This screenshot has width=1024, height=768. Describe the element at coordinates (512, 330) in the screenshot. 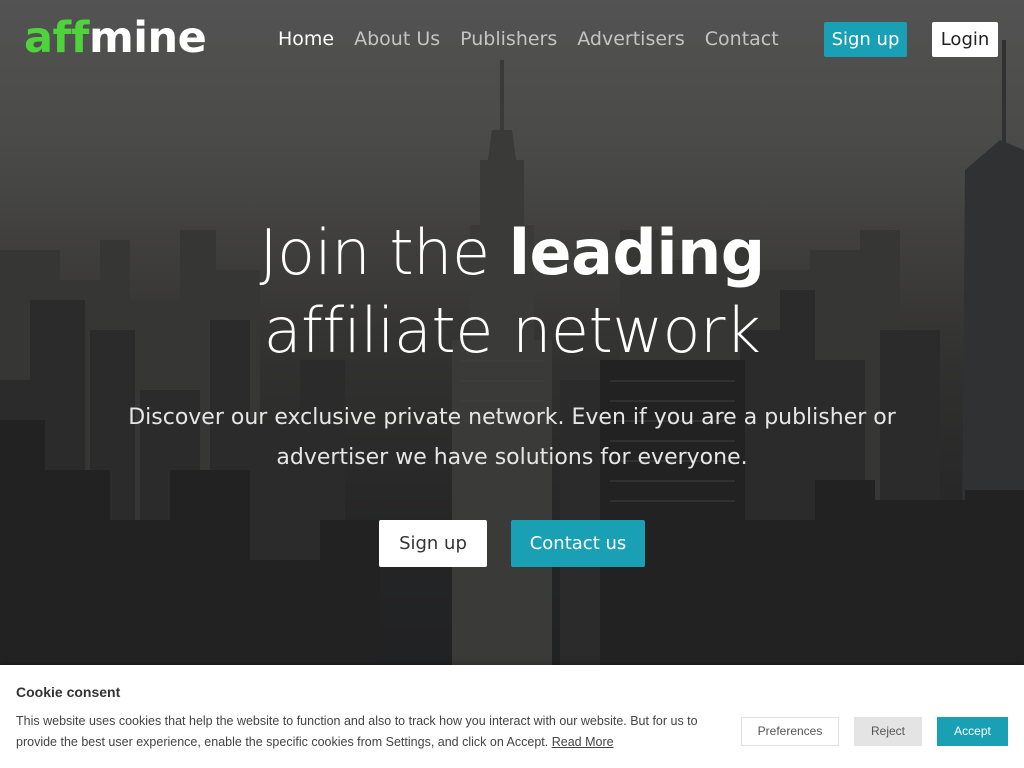

I see `headline-line-2: affiliate network` at that location.